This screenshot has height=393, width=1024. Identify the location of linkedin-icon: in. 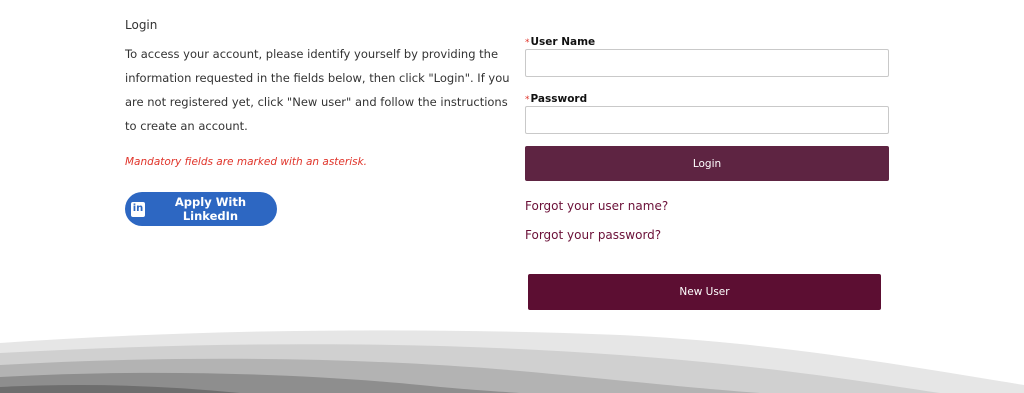
(138, 209).